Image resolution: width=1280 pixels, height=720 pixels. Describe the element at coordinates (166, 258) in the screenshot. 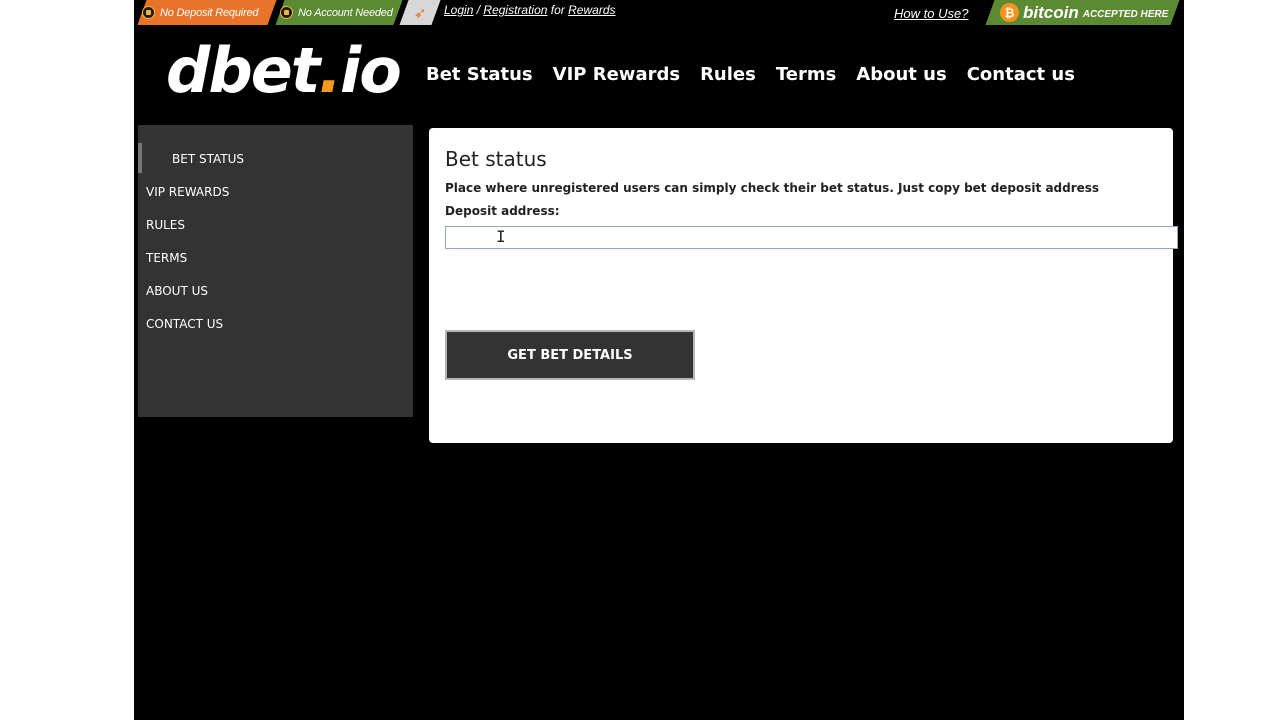

I see `sidebar-item-terms: TERMS` at that location.